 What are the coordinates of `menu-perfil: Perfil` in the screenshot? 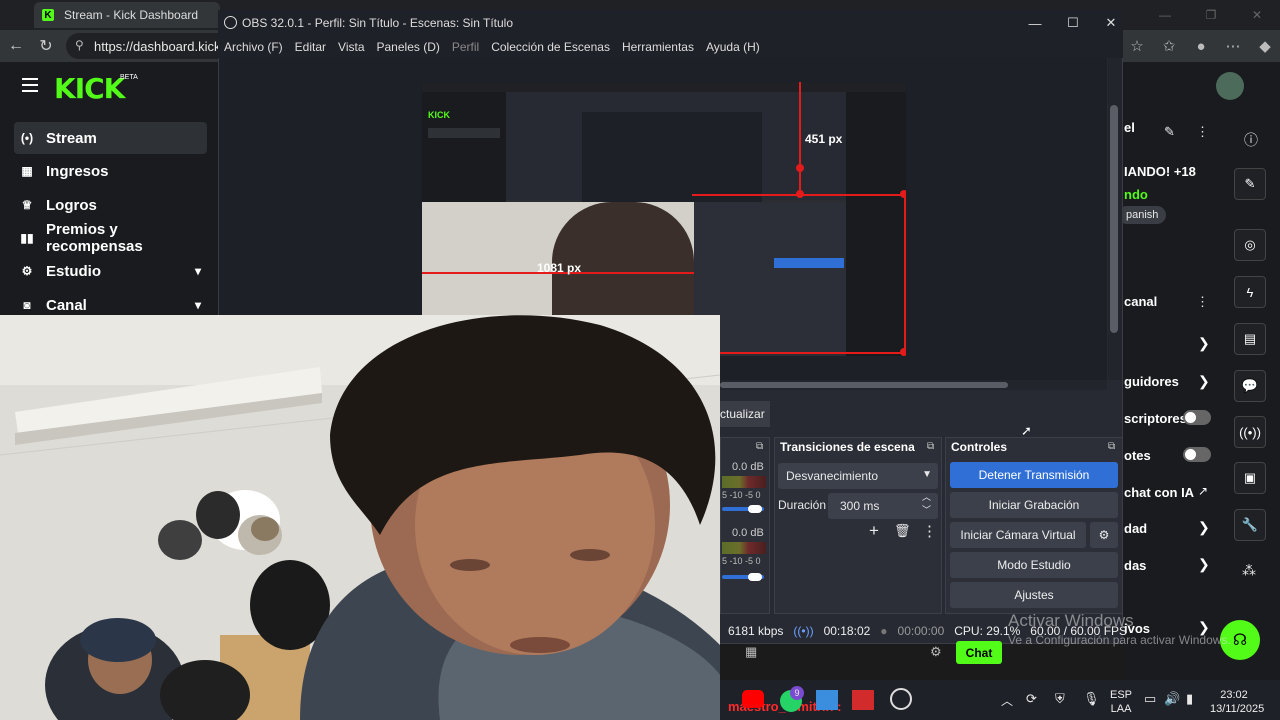 It's located at (465, 47).